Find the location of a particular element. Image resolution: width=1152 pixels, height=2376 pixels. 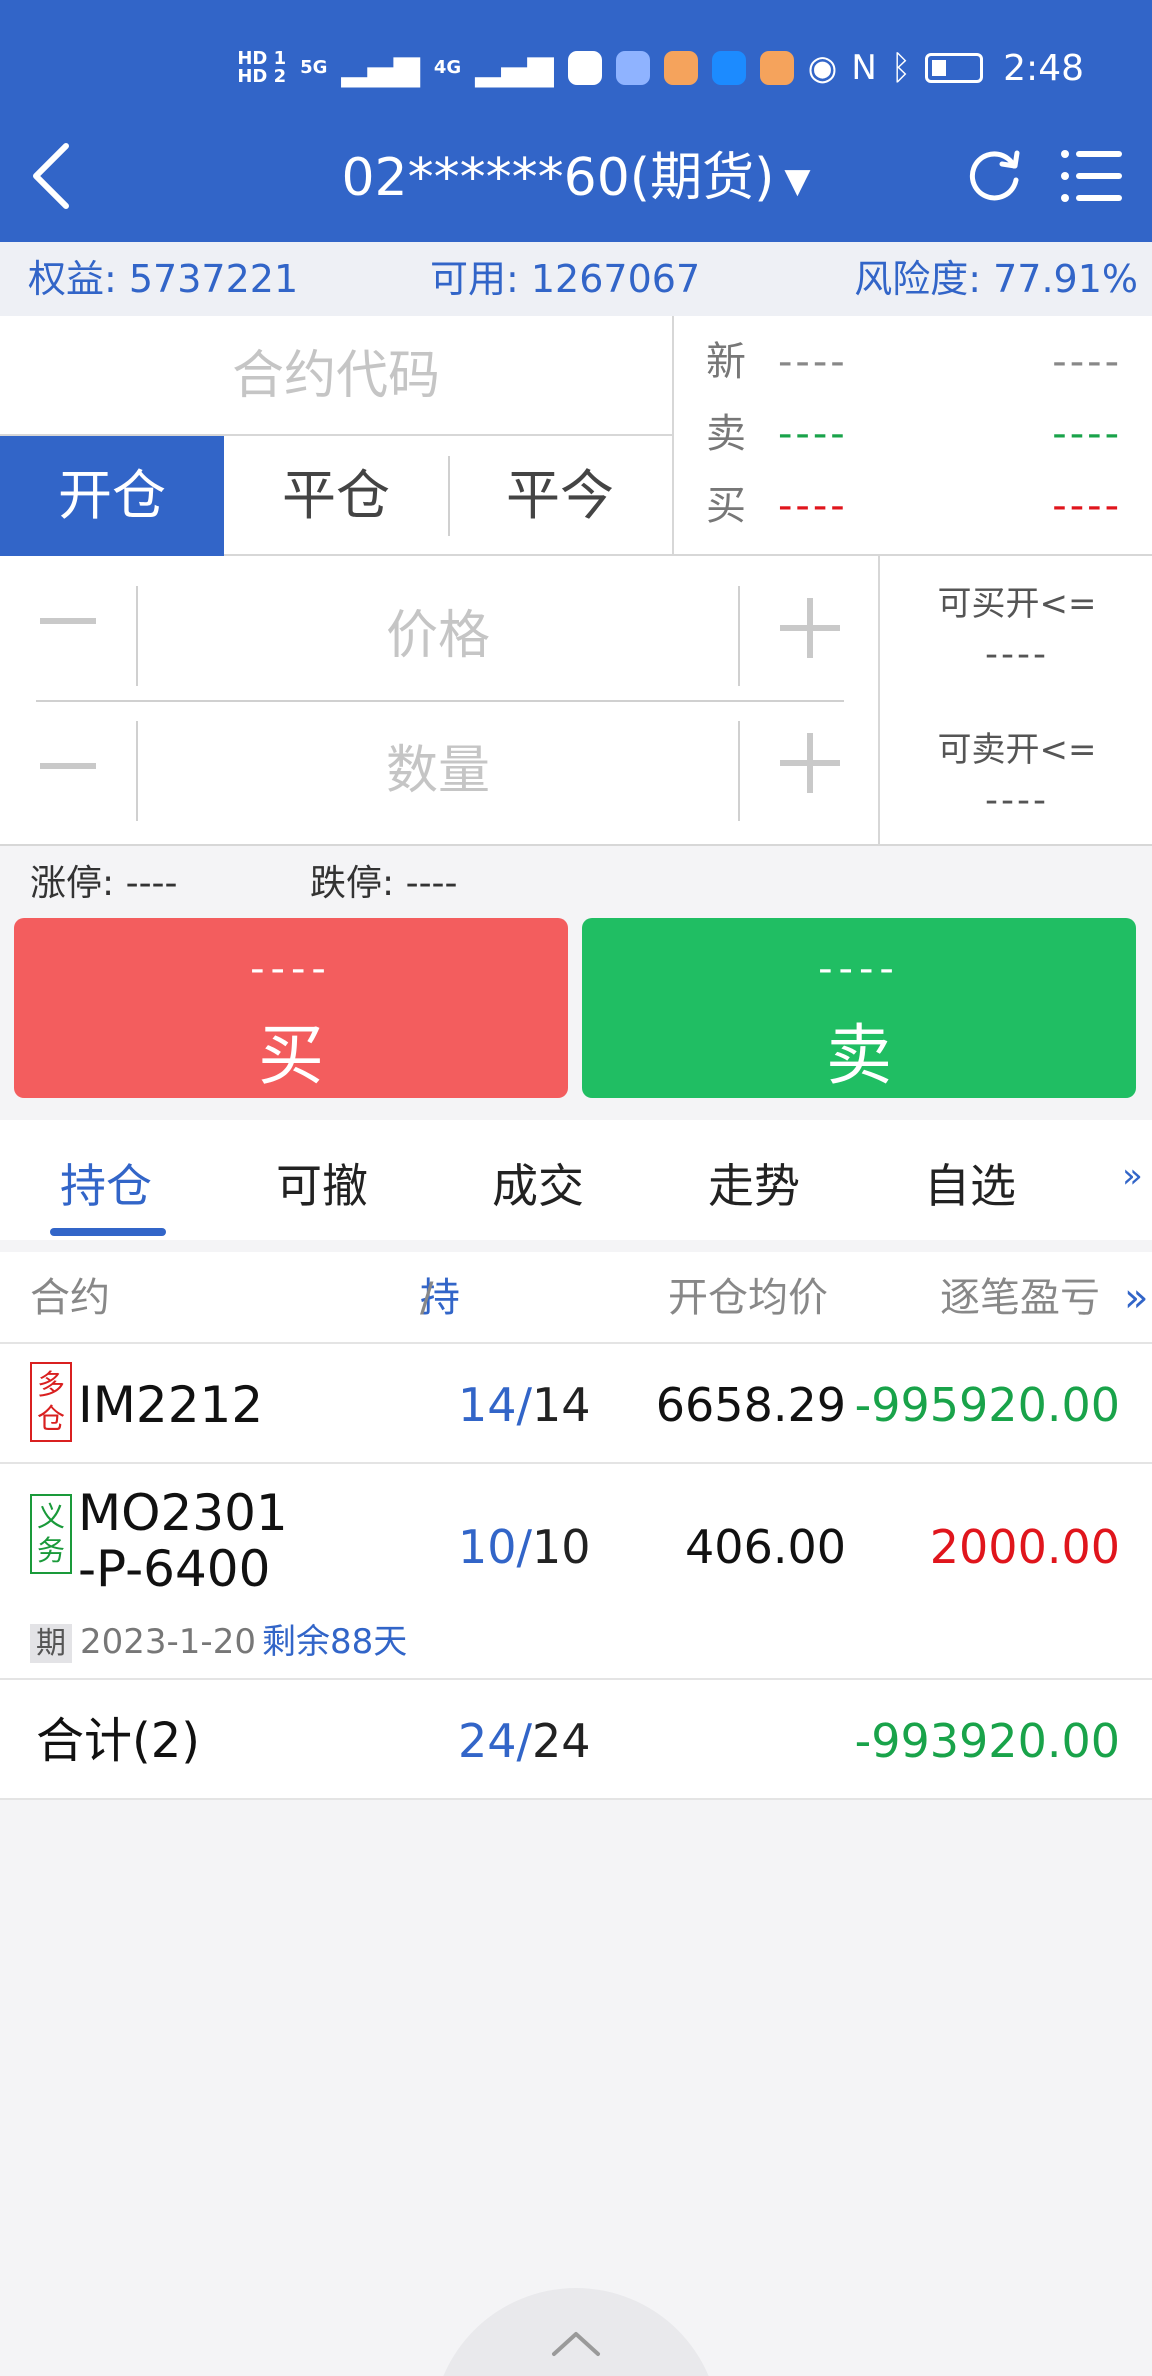

order-panel-mid: 价格 数量 可买开<= ---- 可卖开<= ---- is located at coordinates (576, 701).